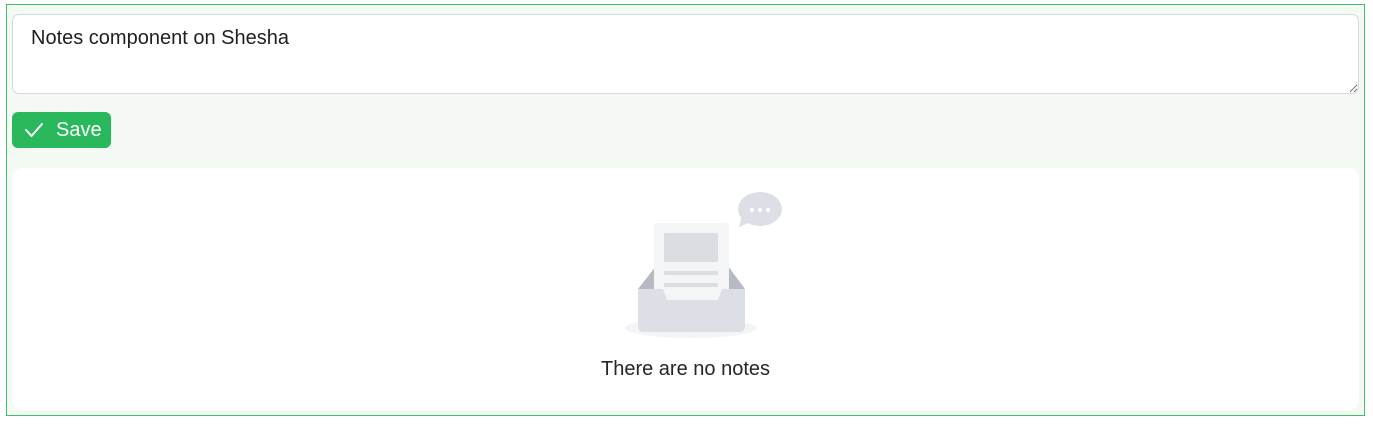 This screenshot has width=1373, height=426. What do you see at coordinates (34, 130) in the screenshot?
I see `check-icon` at bounding box center [34, 130].